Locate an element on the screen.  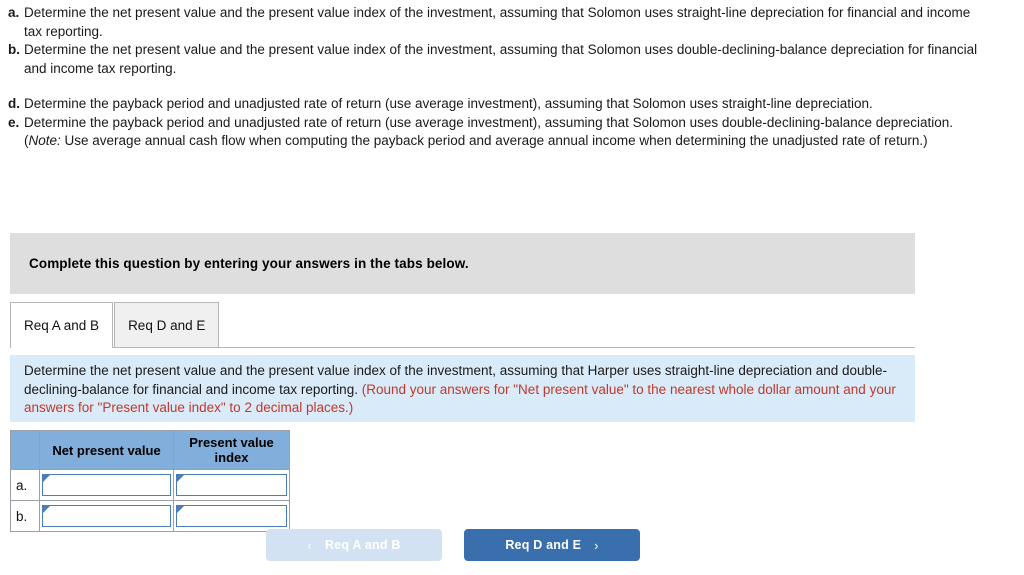
table-row: b. is located at coordinates (150, 516).